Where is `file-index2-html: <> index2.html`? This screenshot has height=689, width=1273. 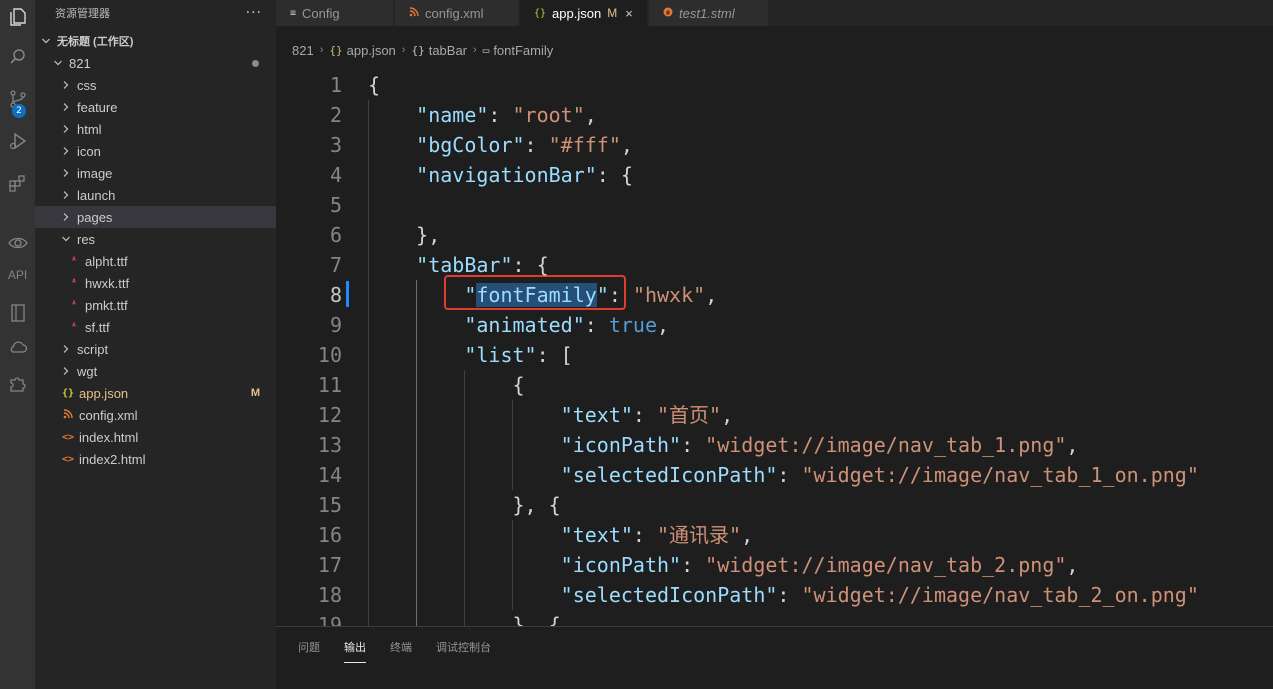
file-index2-html: <> index2.html is located at coordinates (155, 459).